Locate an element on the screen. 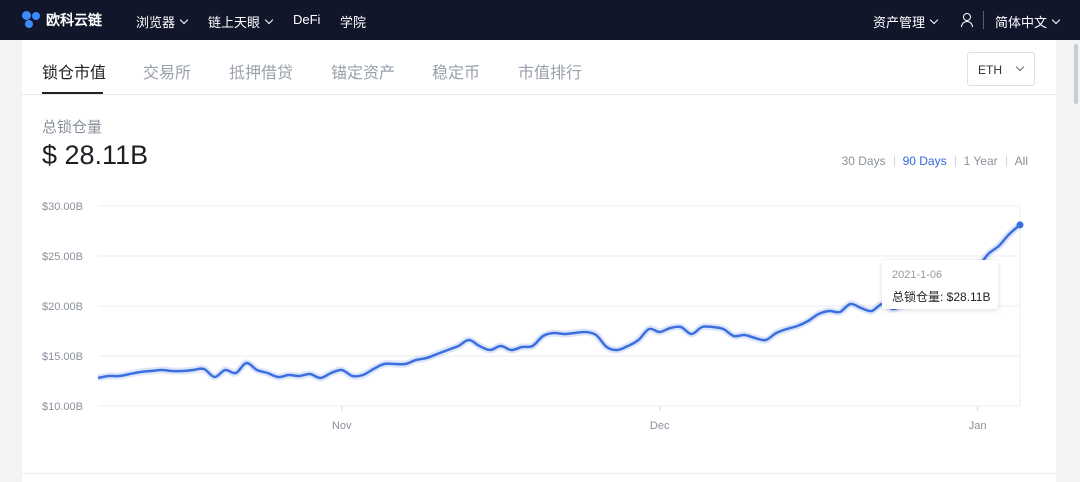 Image resolution: width=1080 pixels, height=482 pixels. top-navbar: 欧科云链 浏览器 链上天眼 DeFi 学院 资产管理 简体中文 is located at coordinates (540, 20).